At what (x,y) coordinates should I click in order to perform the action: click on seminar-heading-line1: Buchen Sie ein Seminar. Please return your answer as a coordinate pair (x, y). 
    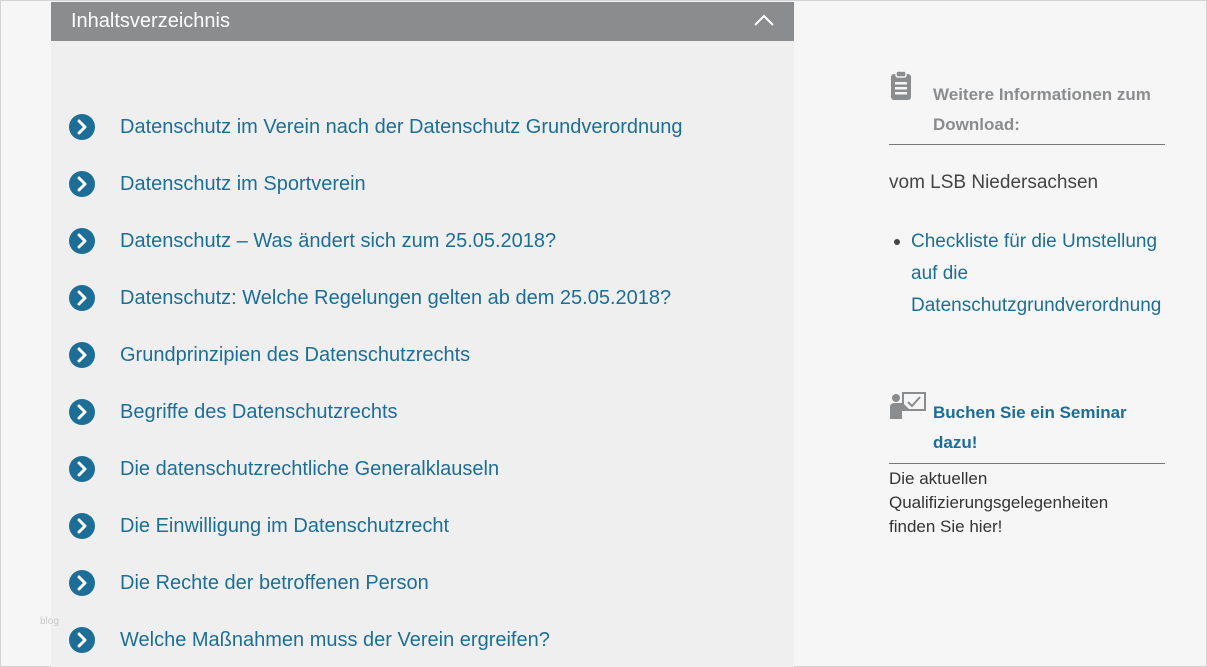
    Looking at the image, I should click on (1030, 413).